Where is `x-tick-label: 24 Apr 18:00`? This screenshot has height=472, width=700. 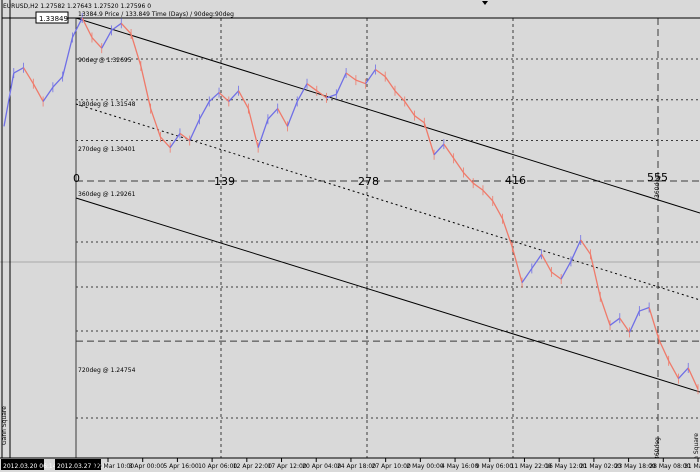 x-tick-label: 24 Apr 18:00 is located at coordinates (356, 466).